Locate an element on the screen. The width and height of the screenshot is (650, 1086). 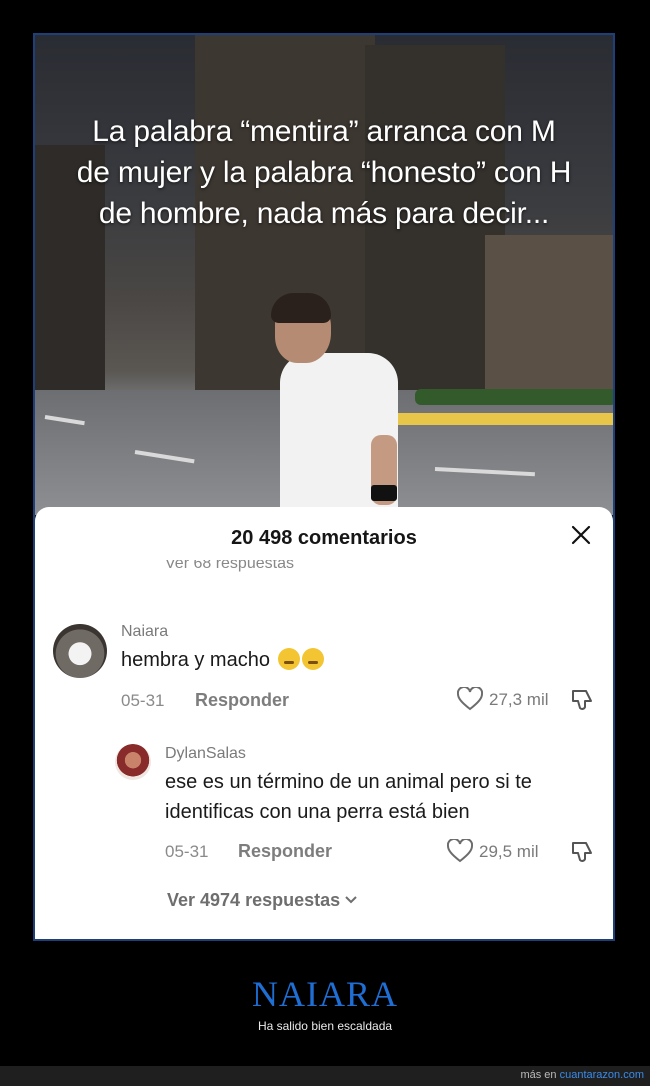
planter is located at coordinates (514, 397).